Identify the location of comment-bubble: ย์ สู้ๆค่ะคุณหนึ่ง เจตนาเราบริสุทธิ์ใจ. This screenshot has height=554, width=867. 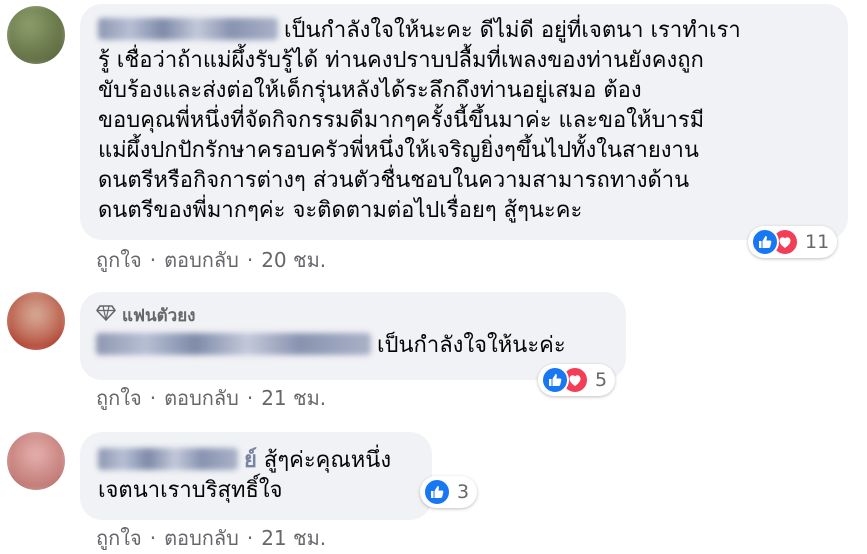
(256, 476).